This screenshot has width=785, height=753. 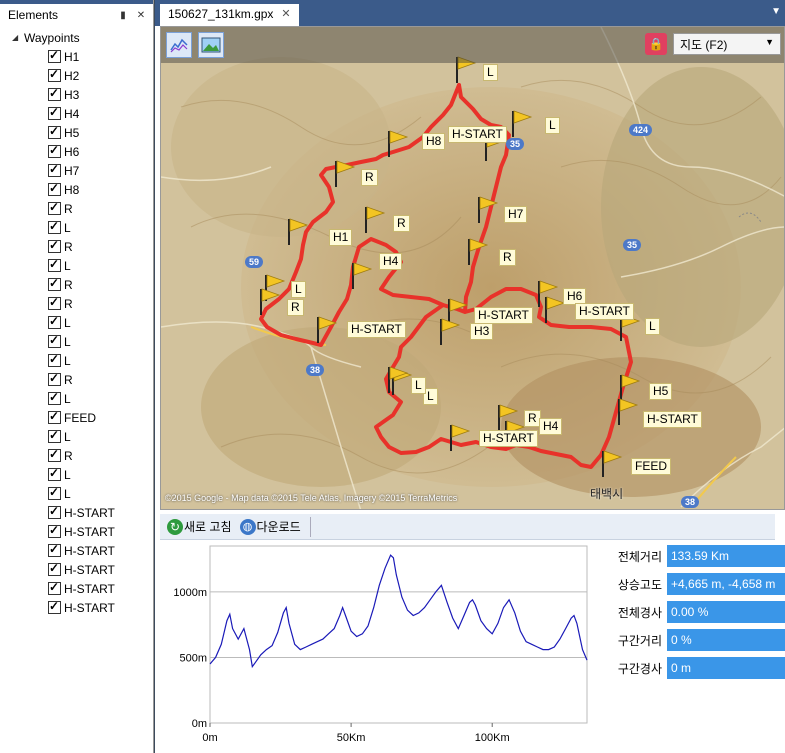 I want to click on waypoint-item: H1, so click(x=76, y=56).